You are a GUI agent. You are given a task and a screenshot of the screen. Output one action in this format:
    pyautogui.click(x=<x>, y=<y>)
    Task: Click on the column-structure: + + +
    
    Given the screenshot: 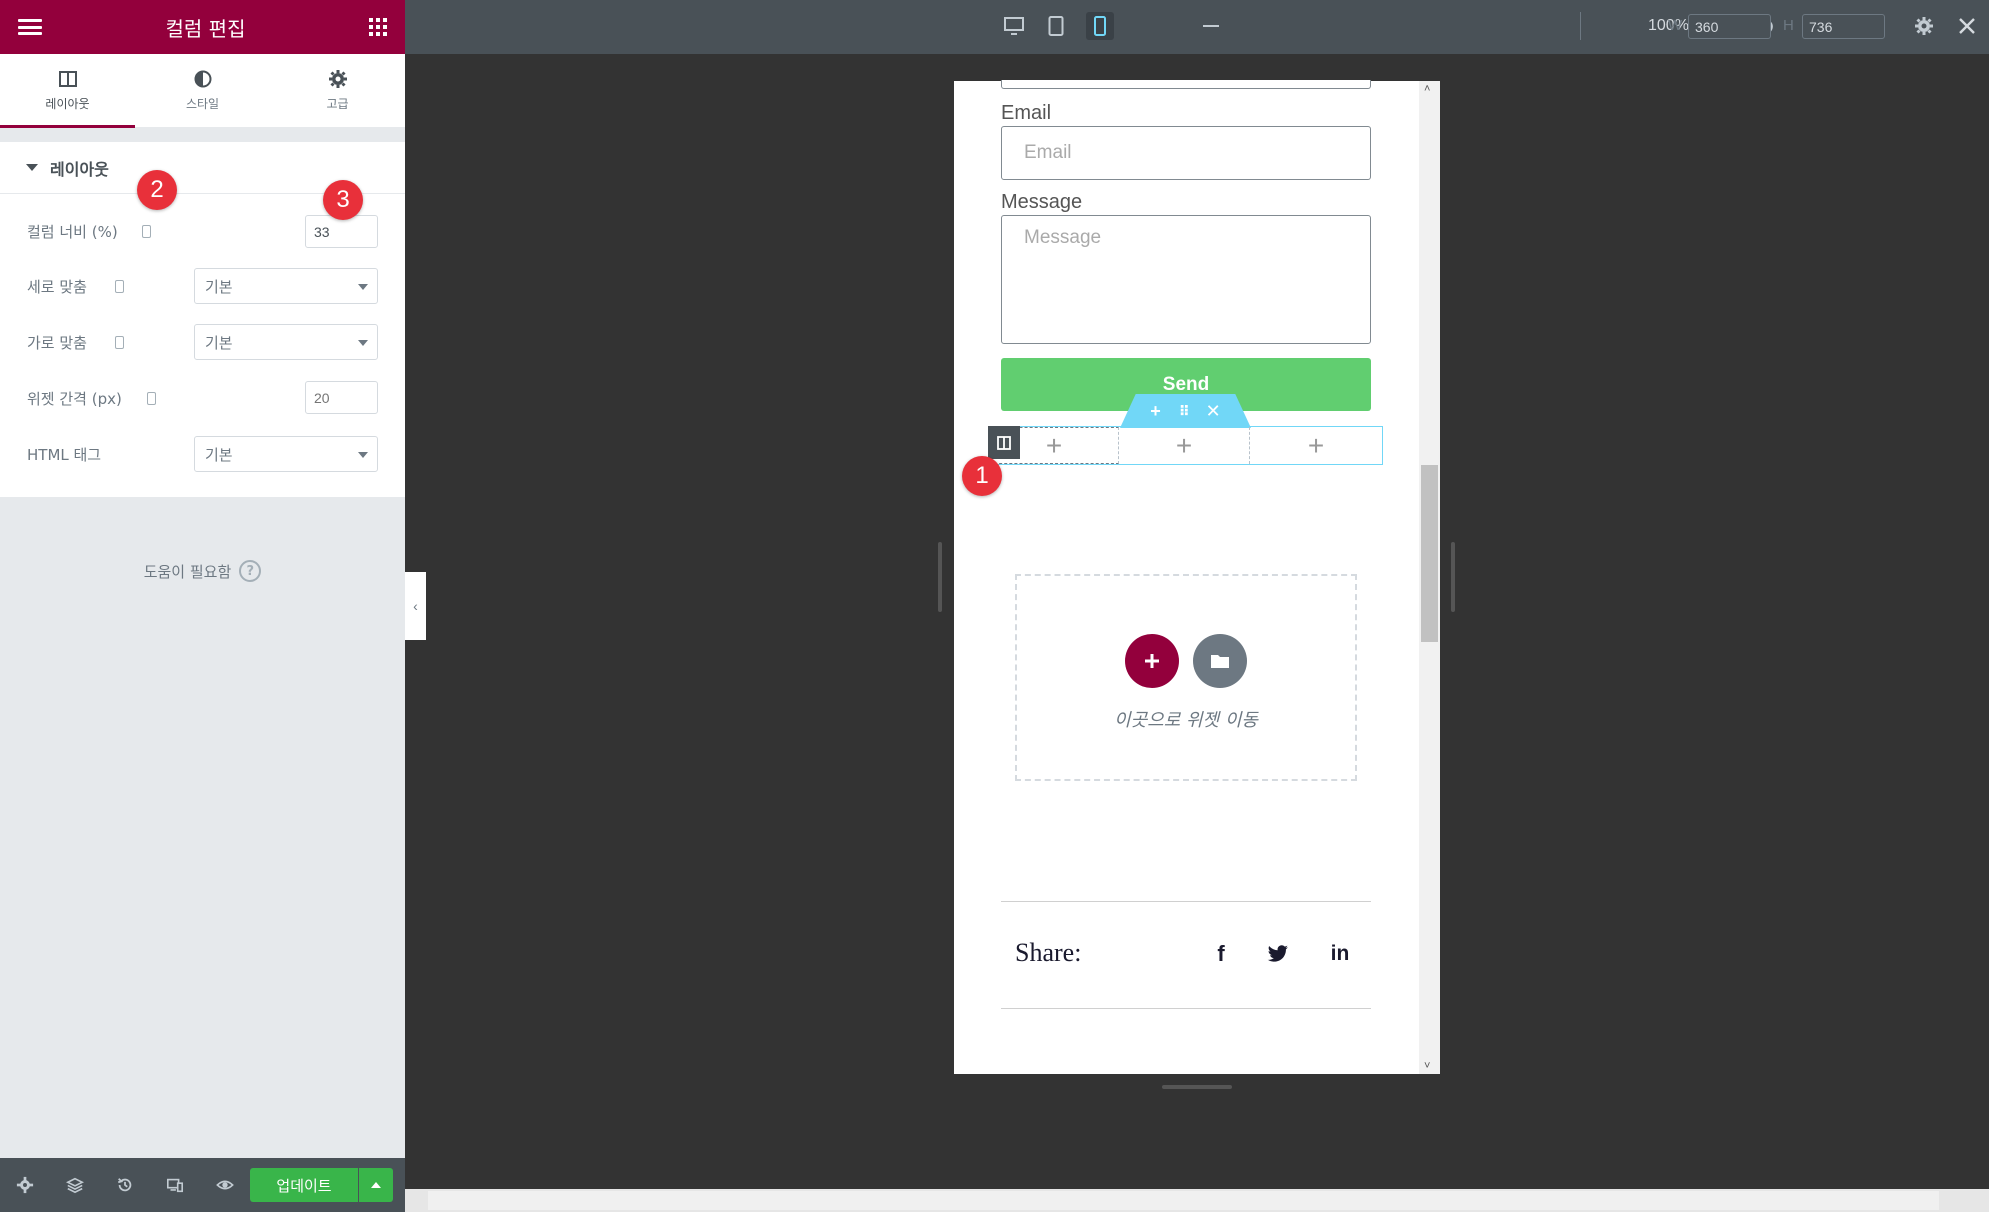 What is the action you would take?
    pyautogui.click(x=1185, y=445)
    